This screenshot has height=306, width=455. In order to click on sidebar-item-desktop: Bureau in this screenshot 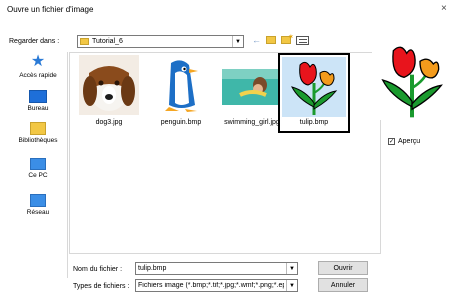, I will do `click(38, 101)`.